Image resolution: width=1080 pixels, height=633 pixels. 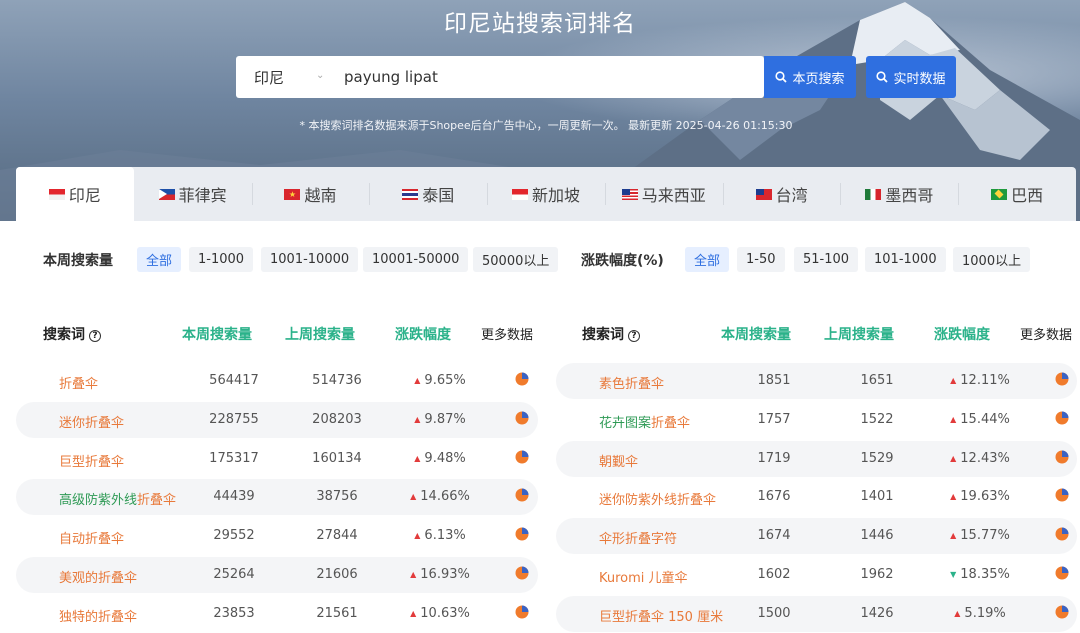 I want to click on change-filter-51-100: 51-100, so click(x=826, y=259).